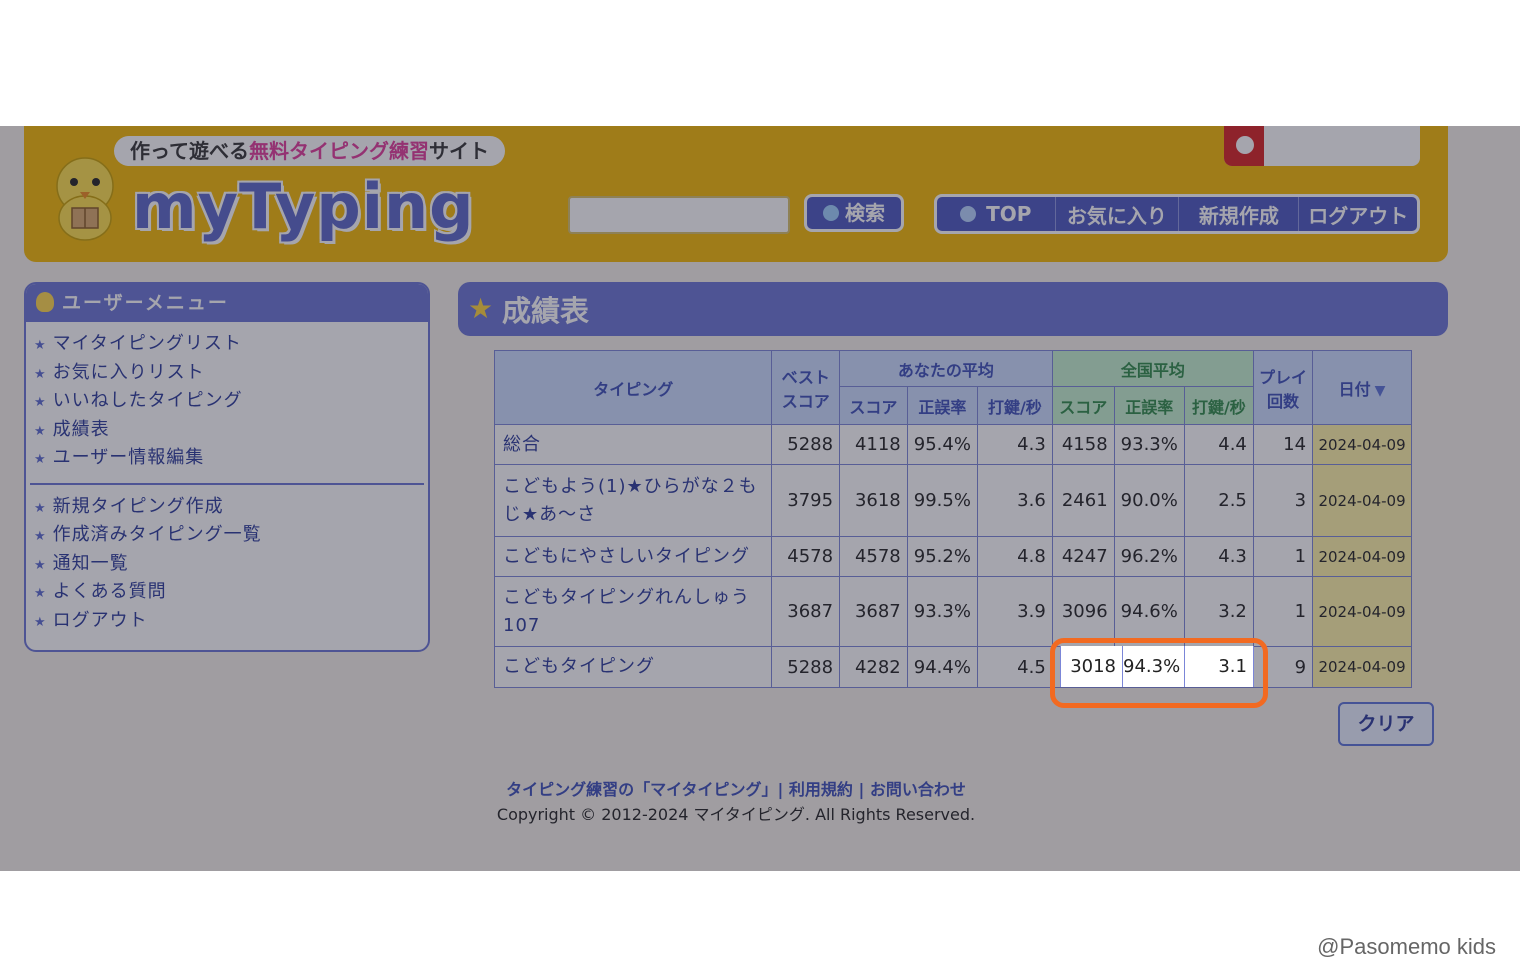  Describe the element at coordinates (1406, 946) in the screenshot. I see `watermark: @Pasomemo kids` at that location.